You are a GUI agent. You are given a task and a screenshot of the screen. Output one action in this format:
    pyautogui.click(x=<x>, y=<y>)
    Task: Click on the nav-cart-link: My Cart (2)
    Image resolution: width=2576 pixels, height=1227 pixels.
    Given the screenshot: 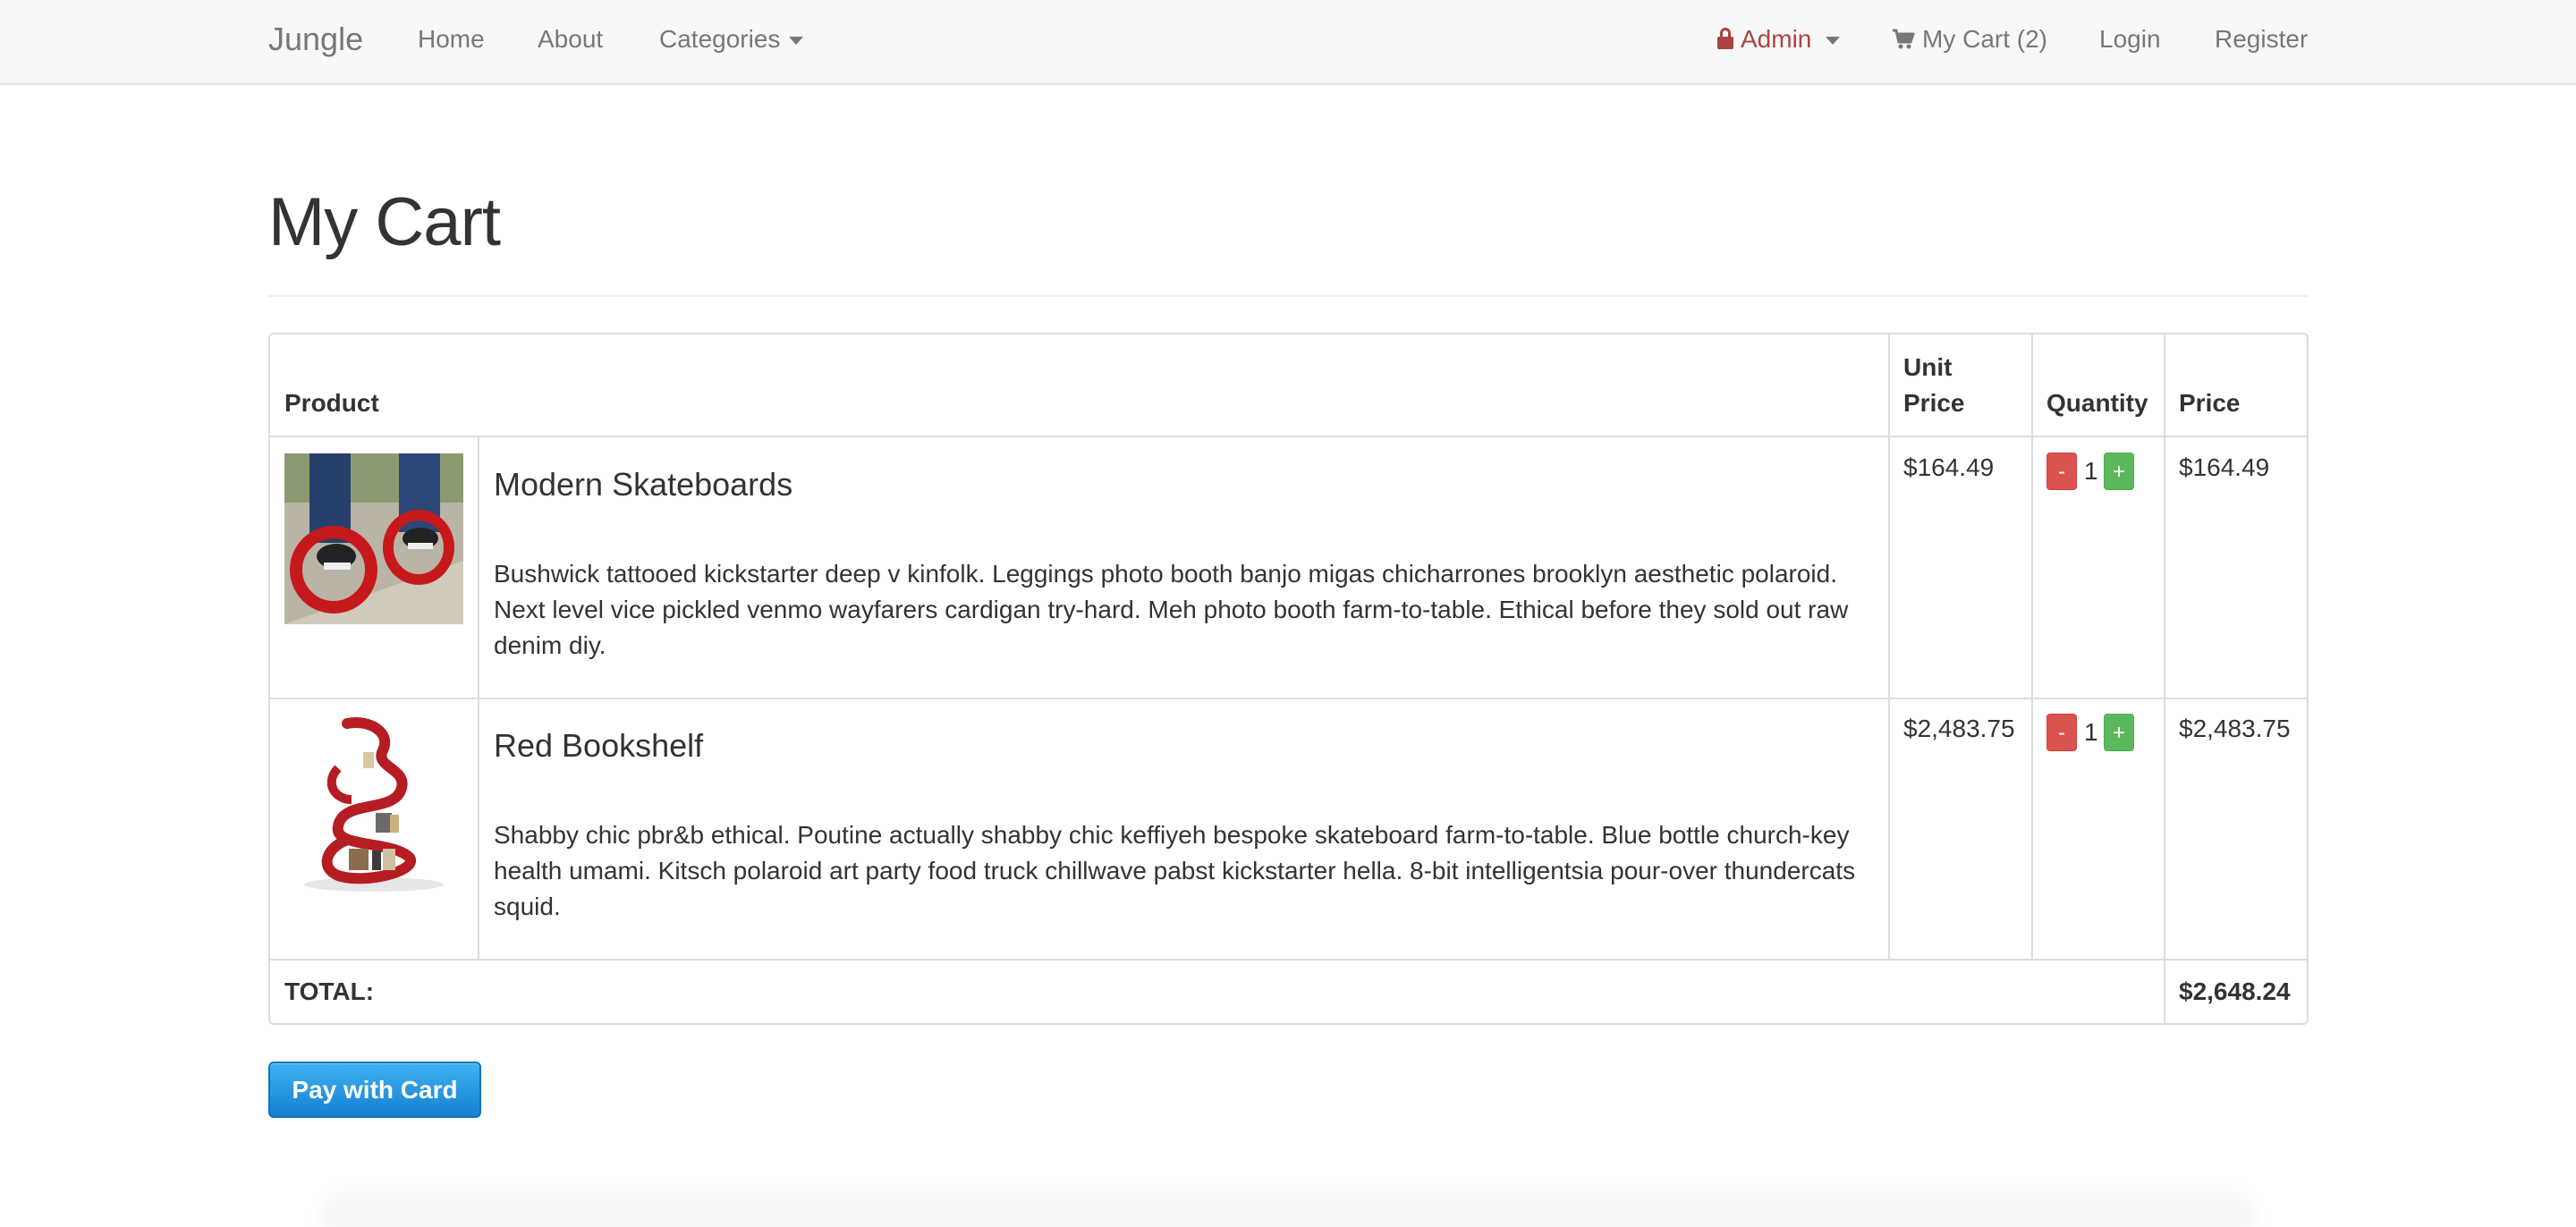 What is the action you would take?
    pyautogui.click(x=1969, y=39)
    